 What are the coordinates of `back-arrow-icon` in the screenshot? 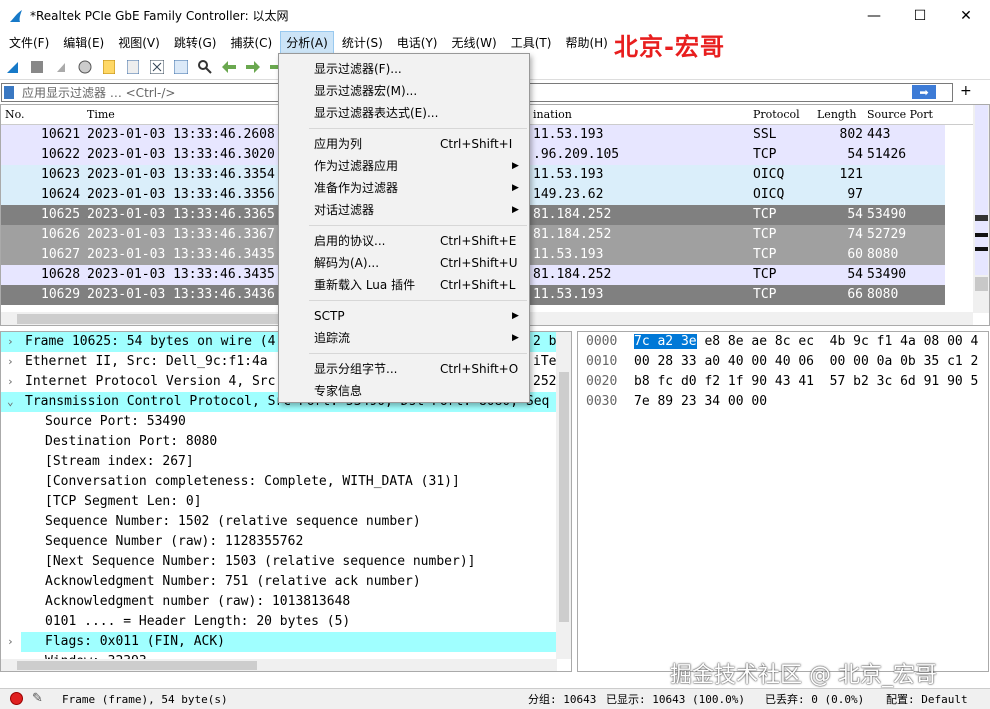 It's located at (229, 67).